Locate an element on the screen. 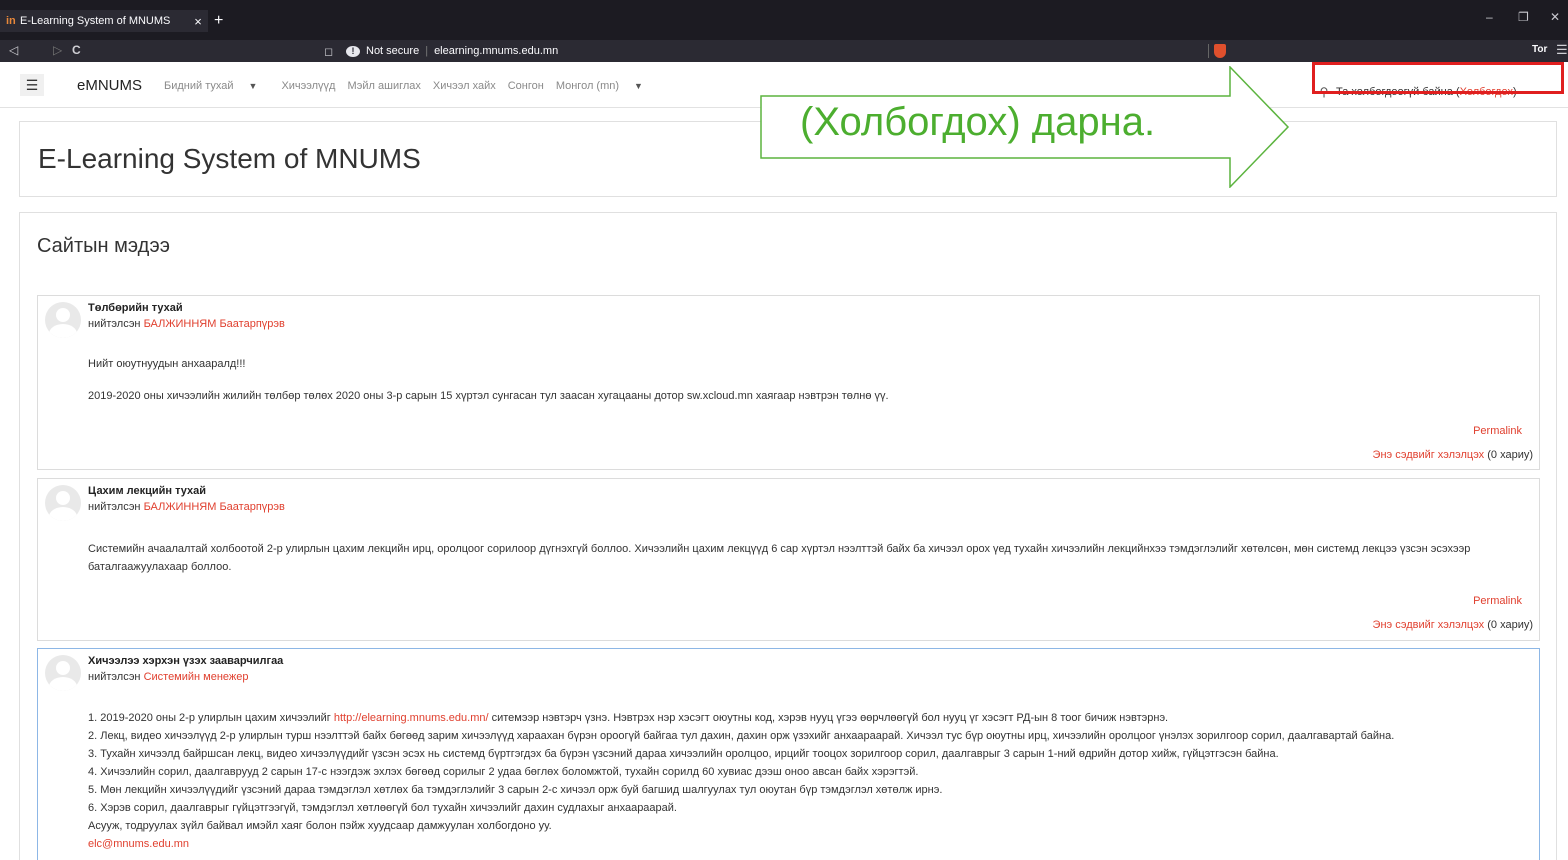 The height and width of the screenshot is (860, 1568). brave-shield-icon is located at coordinates (1220, 51).